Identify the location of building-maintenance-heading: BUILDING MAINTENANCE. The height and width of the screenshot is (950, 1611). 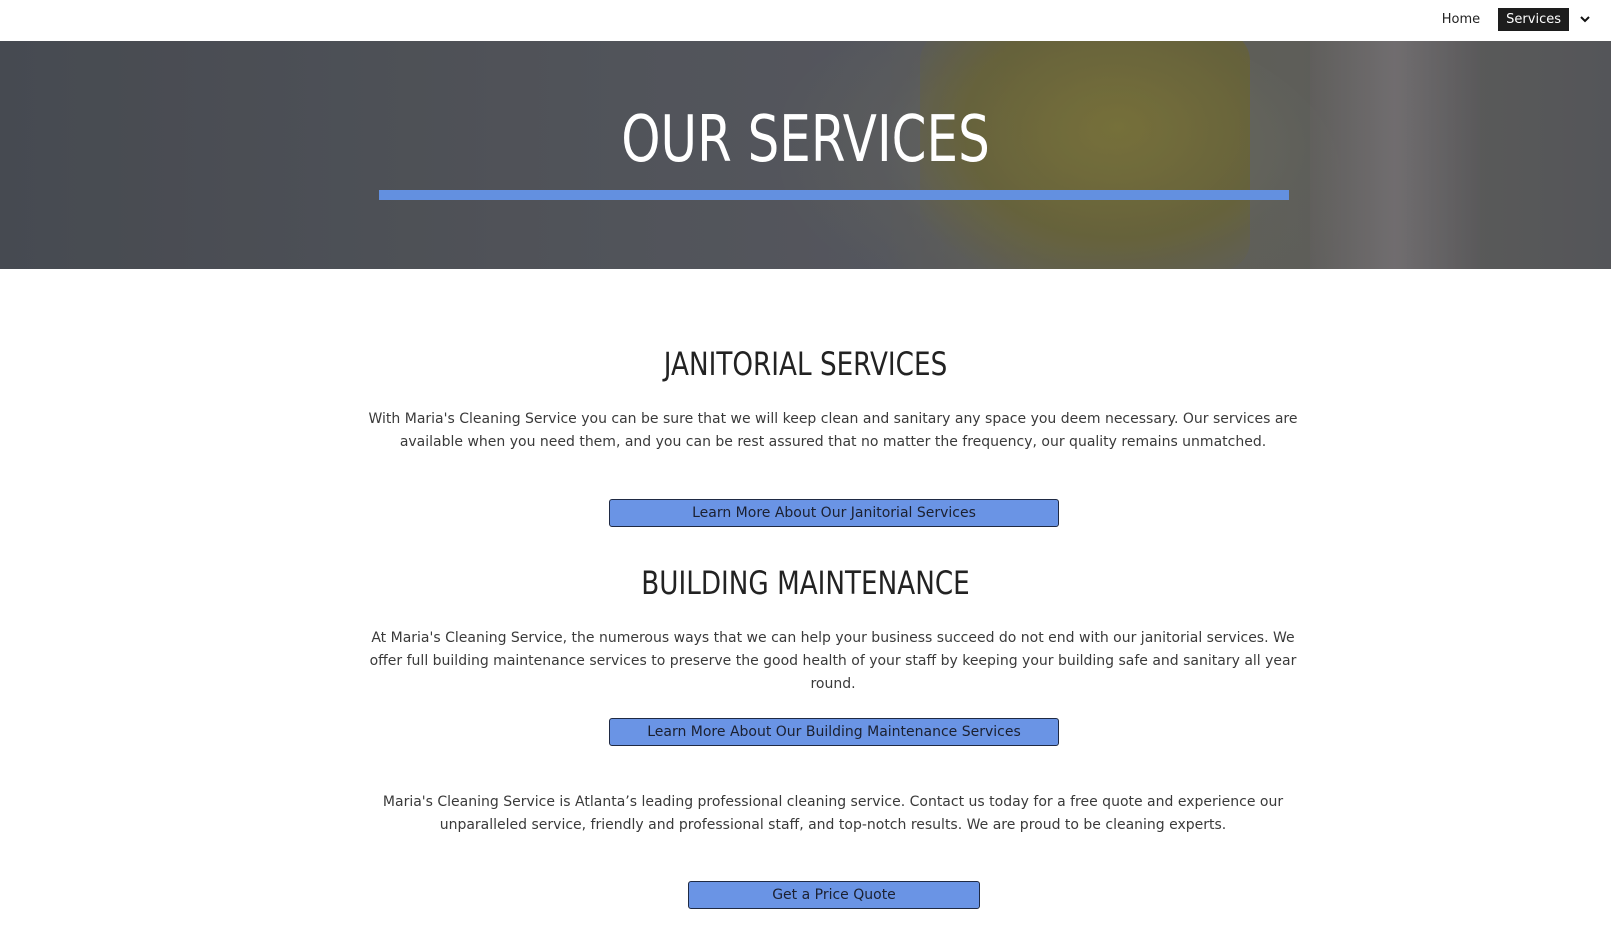
(805, 583).